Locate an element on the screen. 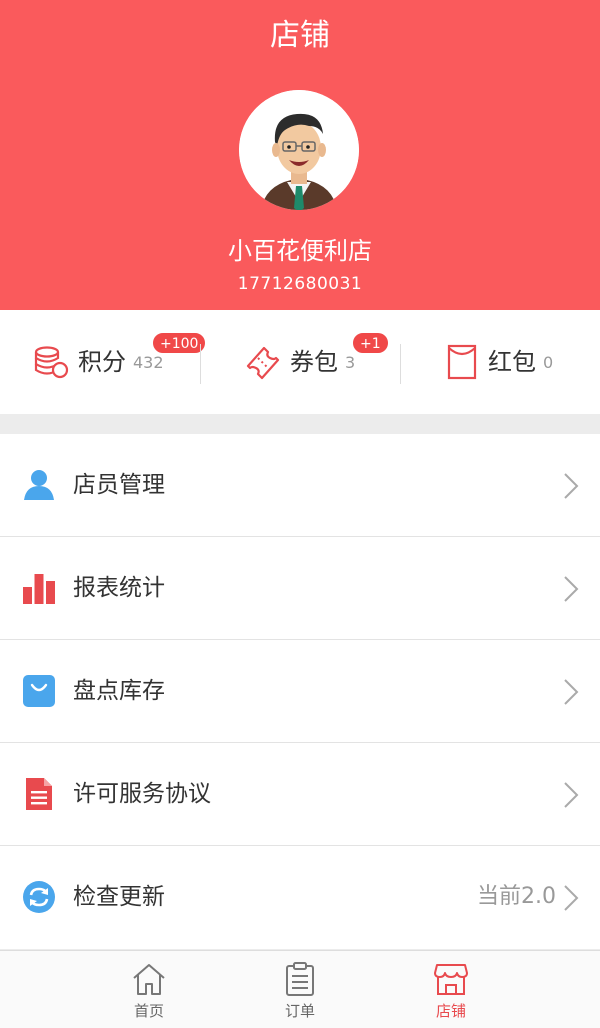  stat-count: 0 is located at coordinates (548, 362).